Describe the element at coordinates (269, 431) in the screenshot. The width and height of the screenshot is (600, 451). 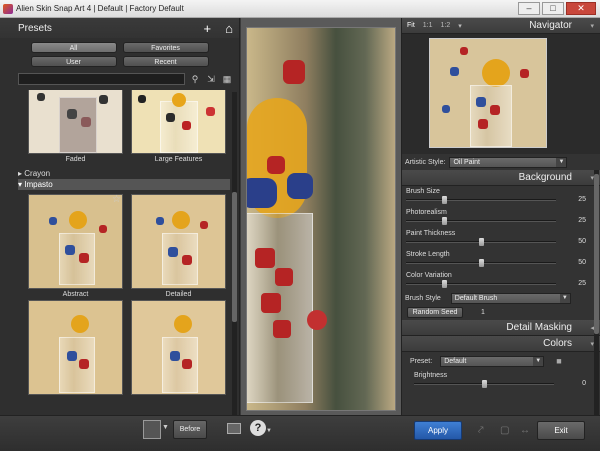
I see `help-dropdown-icon: ▼` at that location.